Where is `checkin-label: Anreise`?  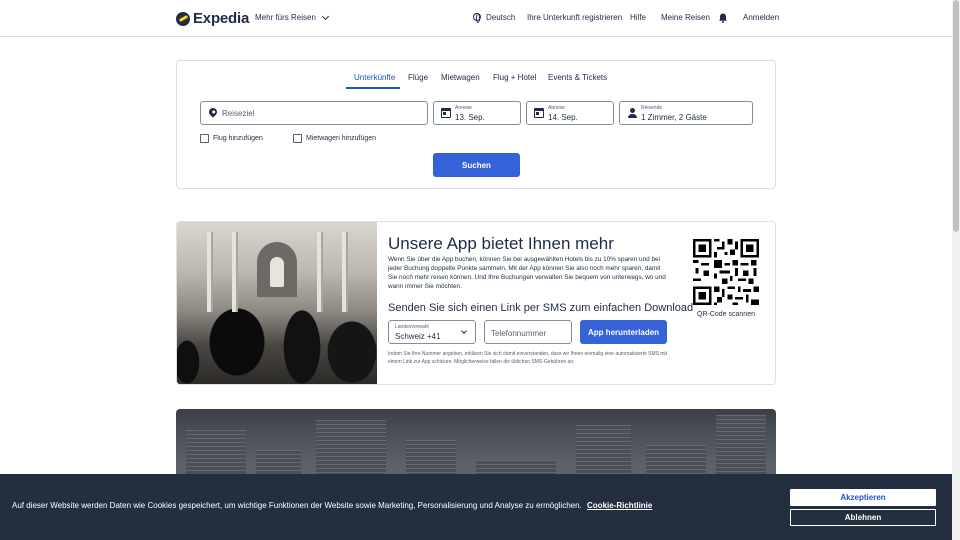
checkin-label: Anreise is located at coordinates (463, 108).